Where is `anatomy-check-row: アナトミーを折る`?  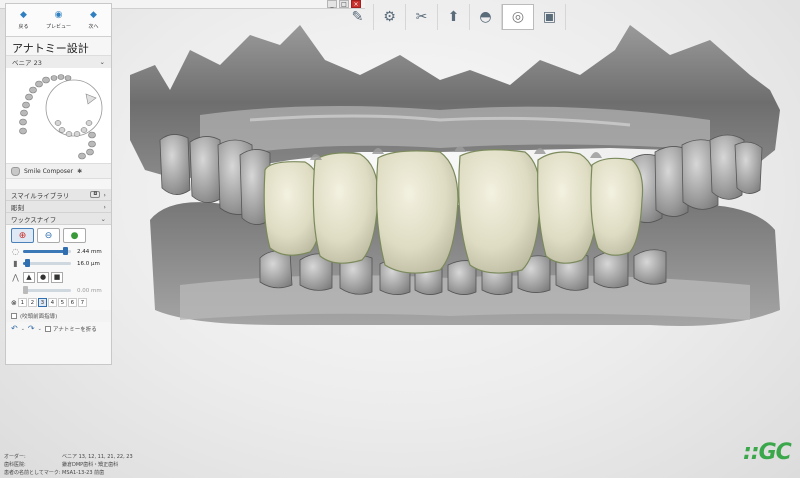 anatomy-check-row: アナトミーを折る is located at coordinates (70, 329).